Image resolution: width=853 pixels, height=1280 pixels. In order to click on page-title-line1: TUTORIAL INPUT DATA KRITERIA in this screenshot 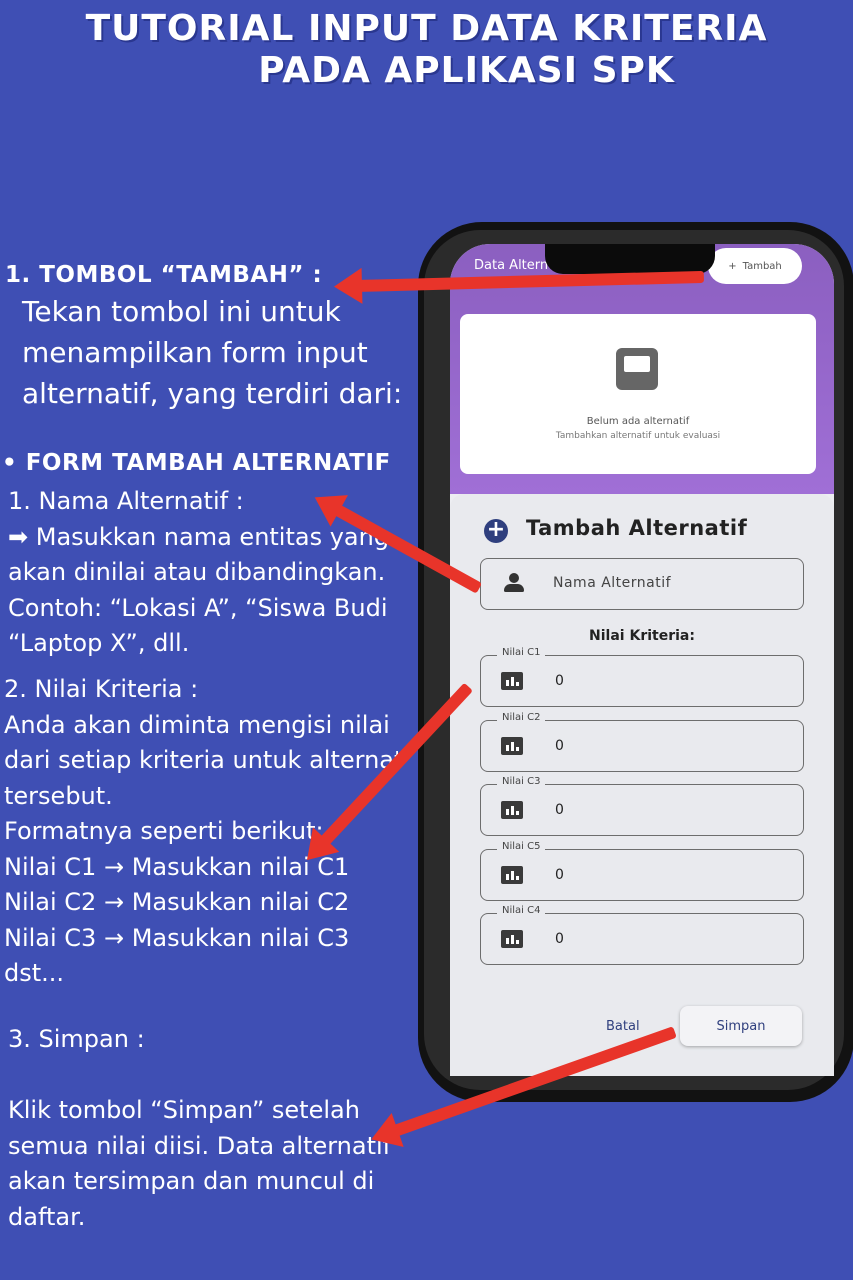, I will do `click(426, 28)`.